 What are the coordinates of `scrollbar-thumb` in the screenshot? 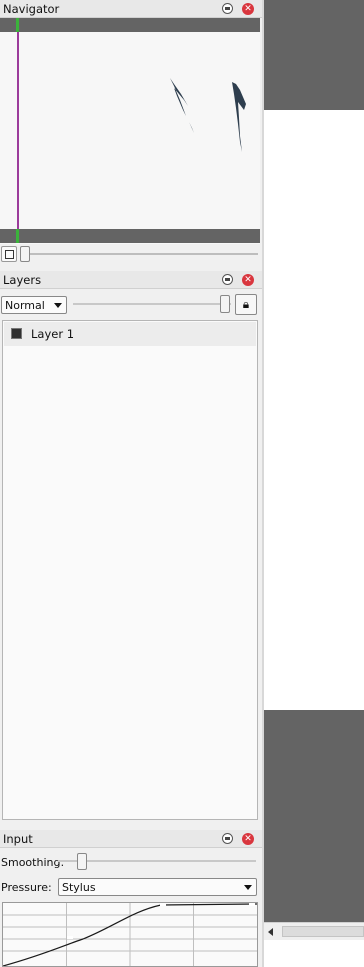 It's located at (323, 931).